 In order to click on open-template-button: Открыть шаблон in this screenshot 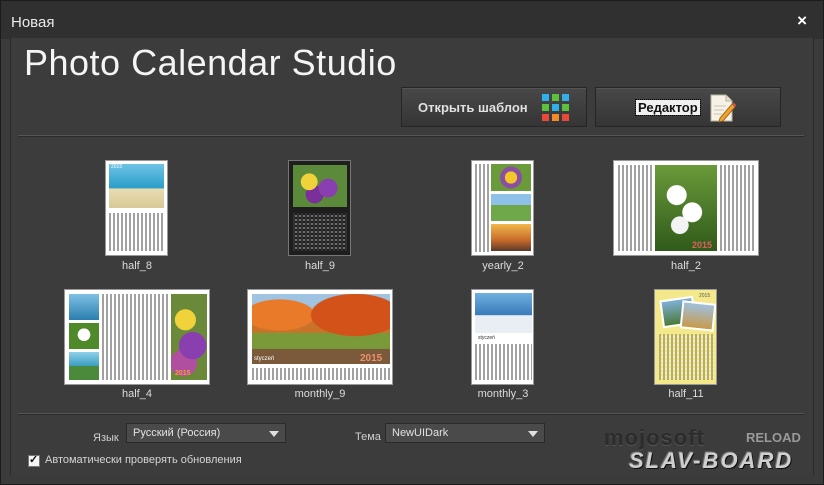, I will do `click(494, 107)`.